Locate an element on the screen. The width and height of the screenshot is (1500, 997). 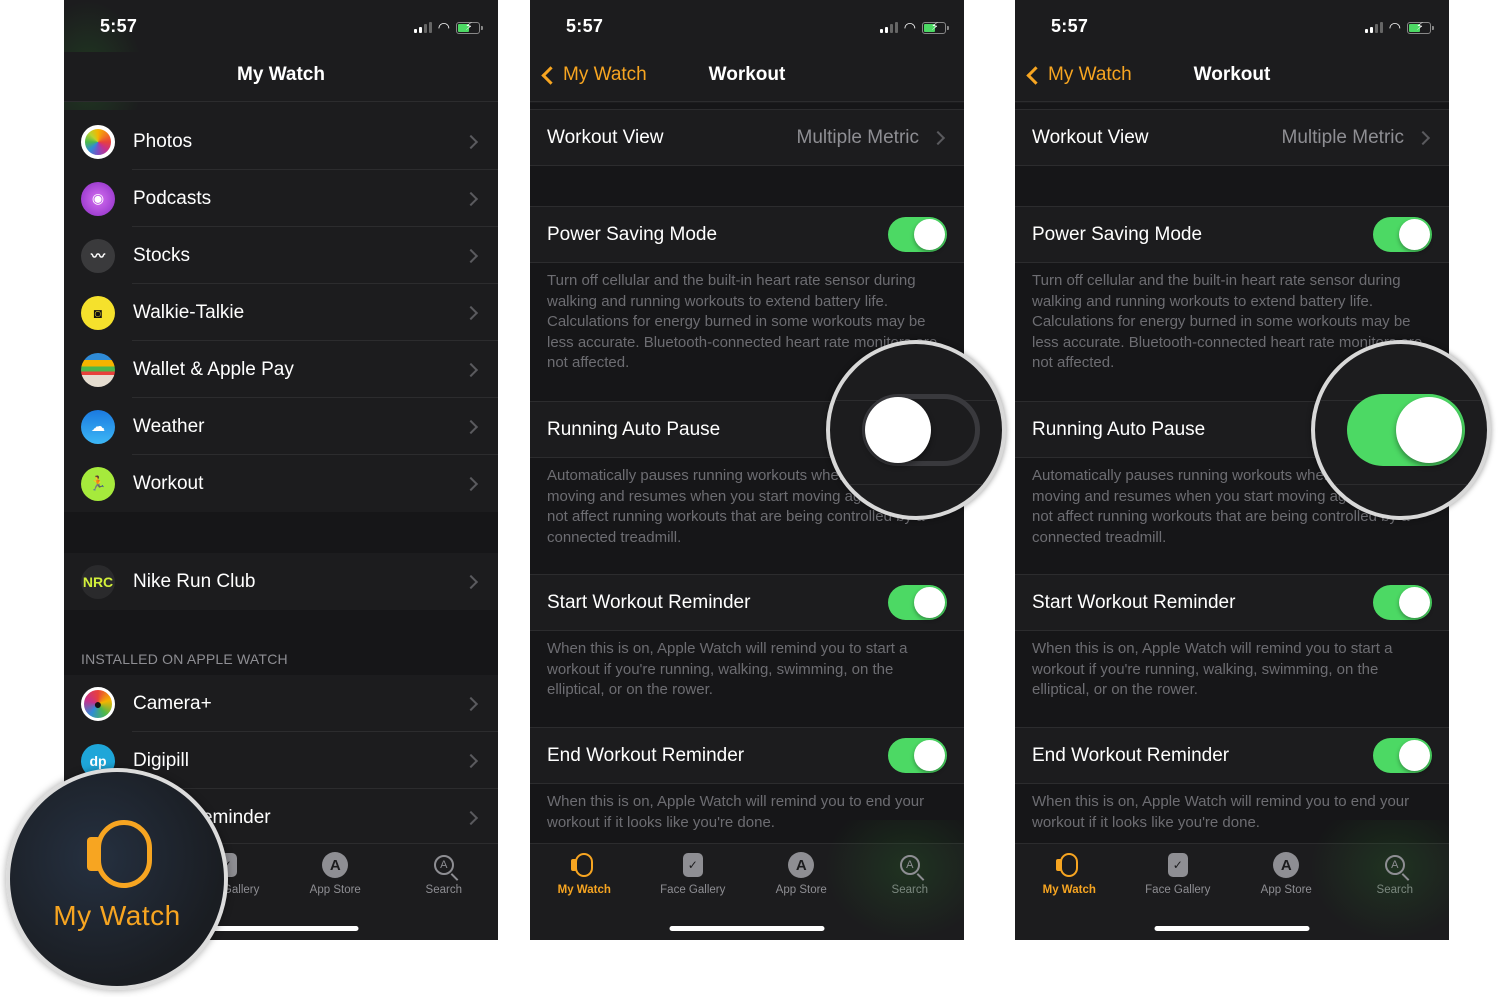
list-item-stocks: 〰 Stocks is located at coordinates (281, 255).